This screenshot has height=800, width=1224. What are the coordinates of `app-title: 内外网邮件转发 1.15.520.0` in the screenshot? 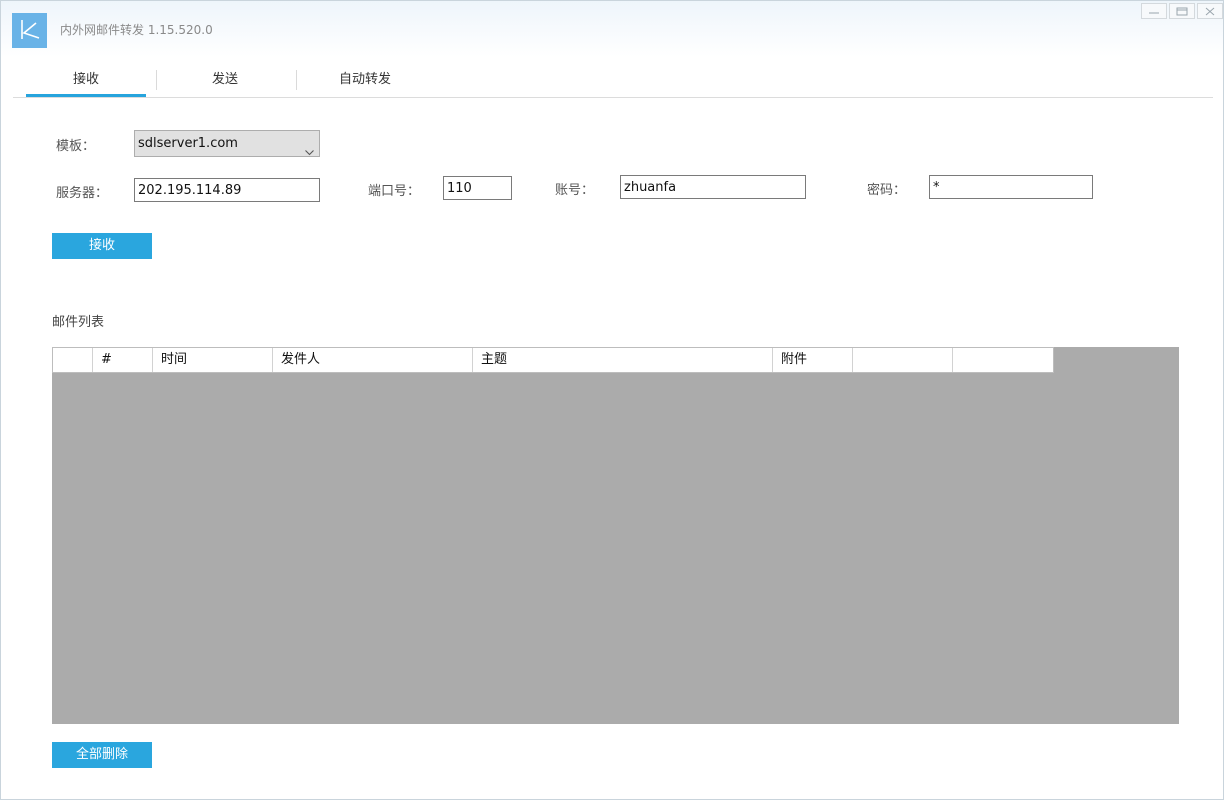 It's located at (136, 30).